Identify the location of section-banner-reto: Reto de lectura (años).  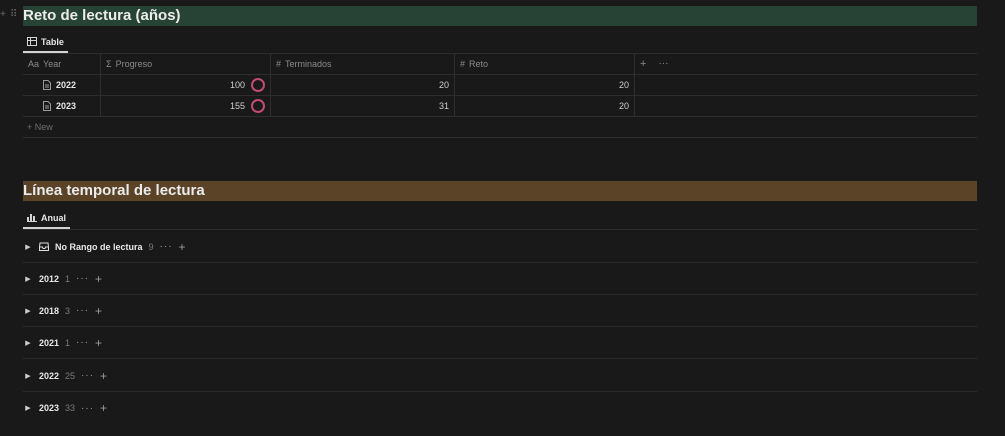
(500, 16).